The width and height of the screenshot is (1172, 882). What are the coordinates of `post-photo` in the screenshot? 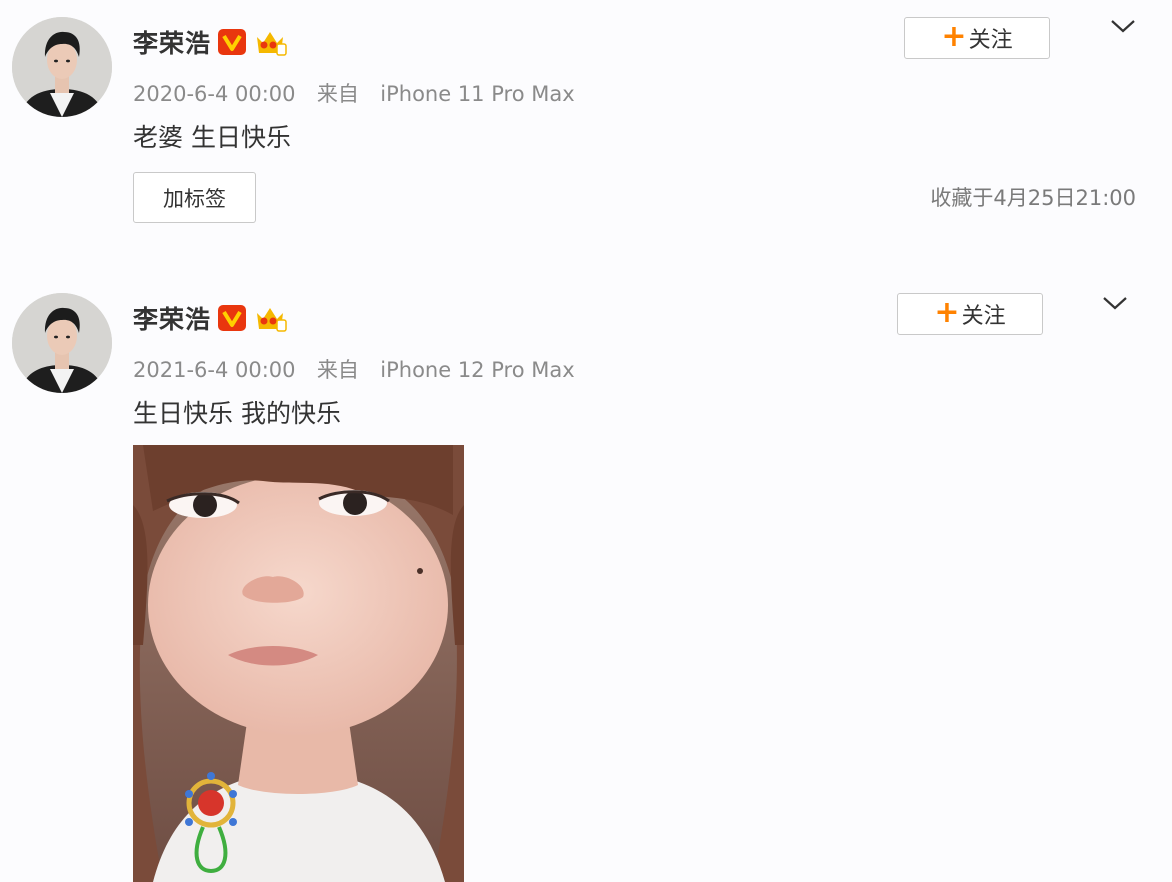 It's located at (298, 663).